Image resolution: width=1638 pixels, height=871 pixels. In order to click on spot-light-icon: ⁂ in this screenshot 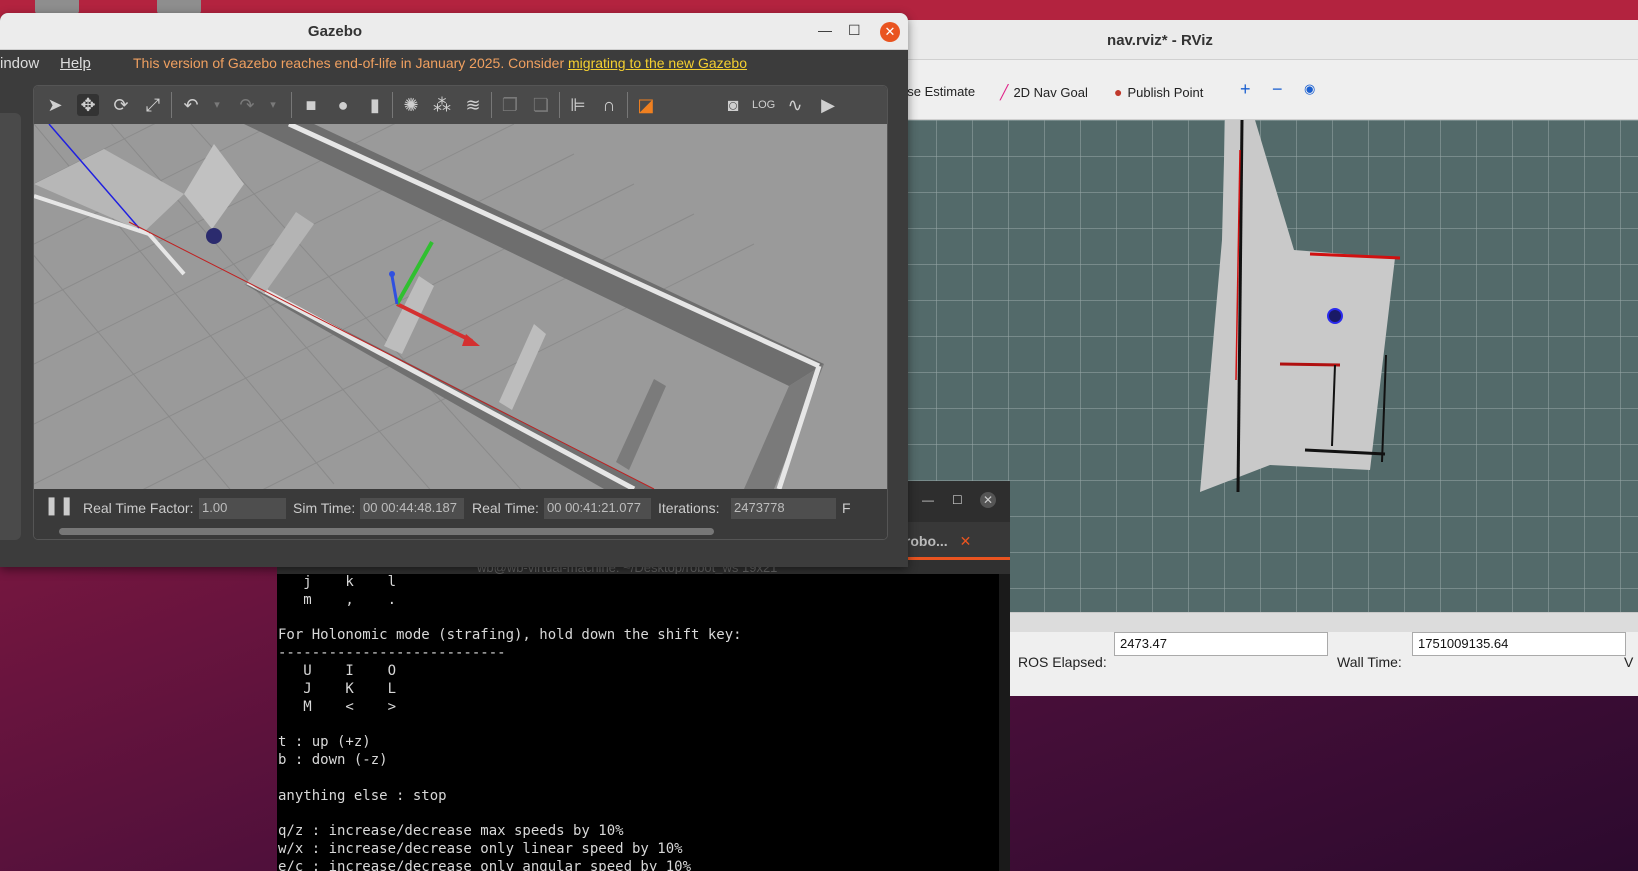, I will do `click(442, 105)`.